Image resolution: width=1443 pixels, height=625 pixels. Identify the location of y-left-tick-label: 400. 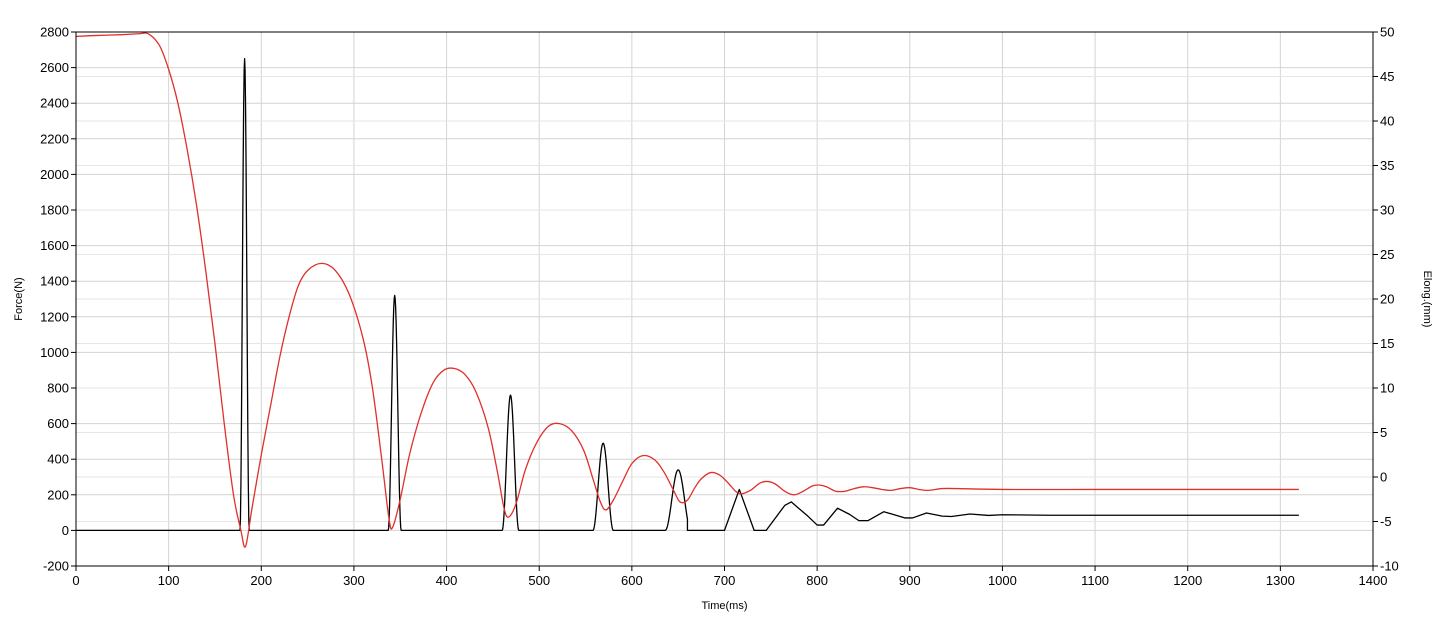
(58, 459).